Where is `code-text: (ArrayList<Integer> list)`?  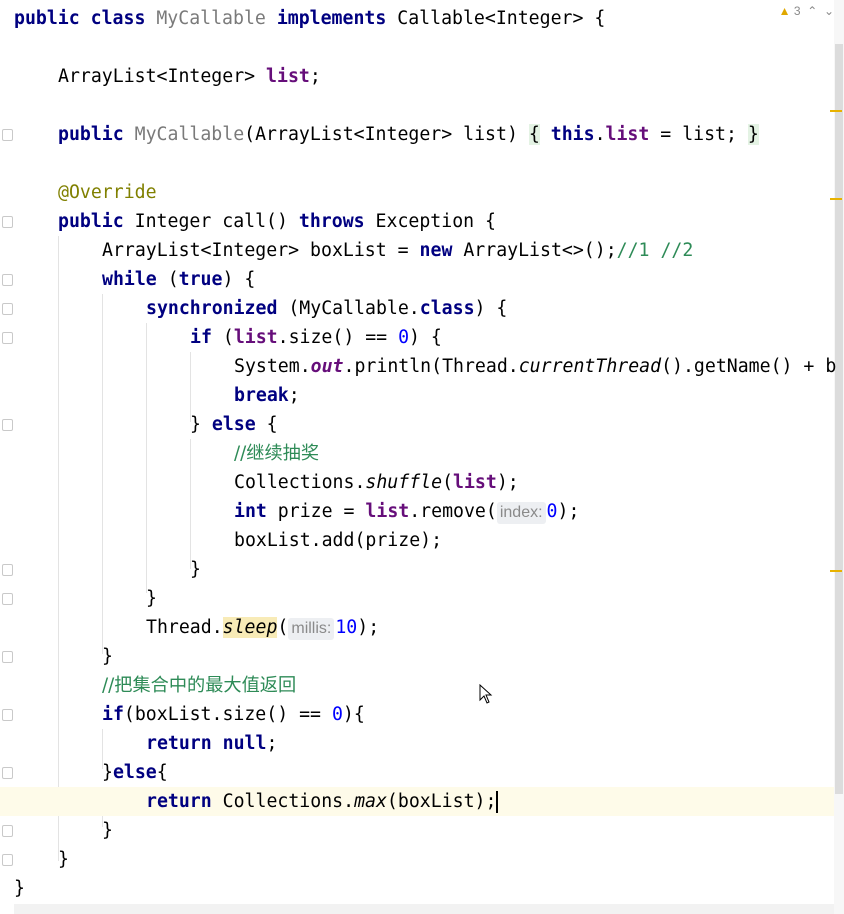
code-text: (ArrayList<Integer> list) is located at coordinates (386, 134).